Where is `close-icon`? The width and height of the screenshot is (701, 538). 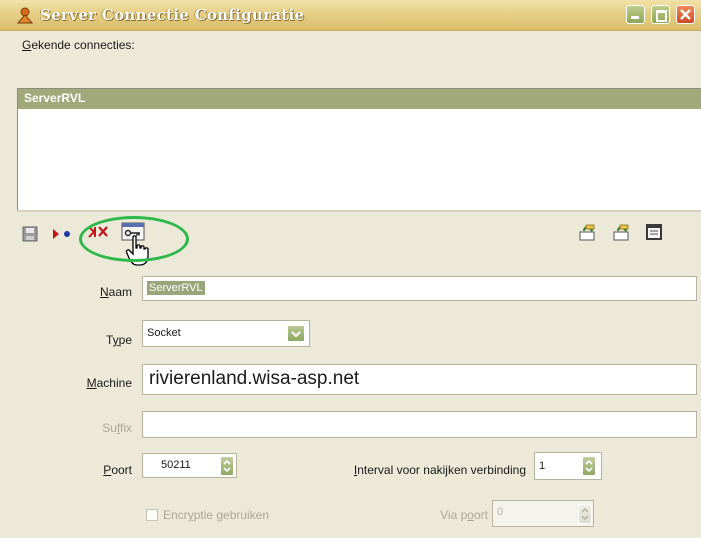 close-icon is located at coordinates (685, 14).